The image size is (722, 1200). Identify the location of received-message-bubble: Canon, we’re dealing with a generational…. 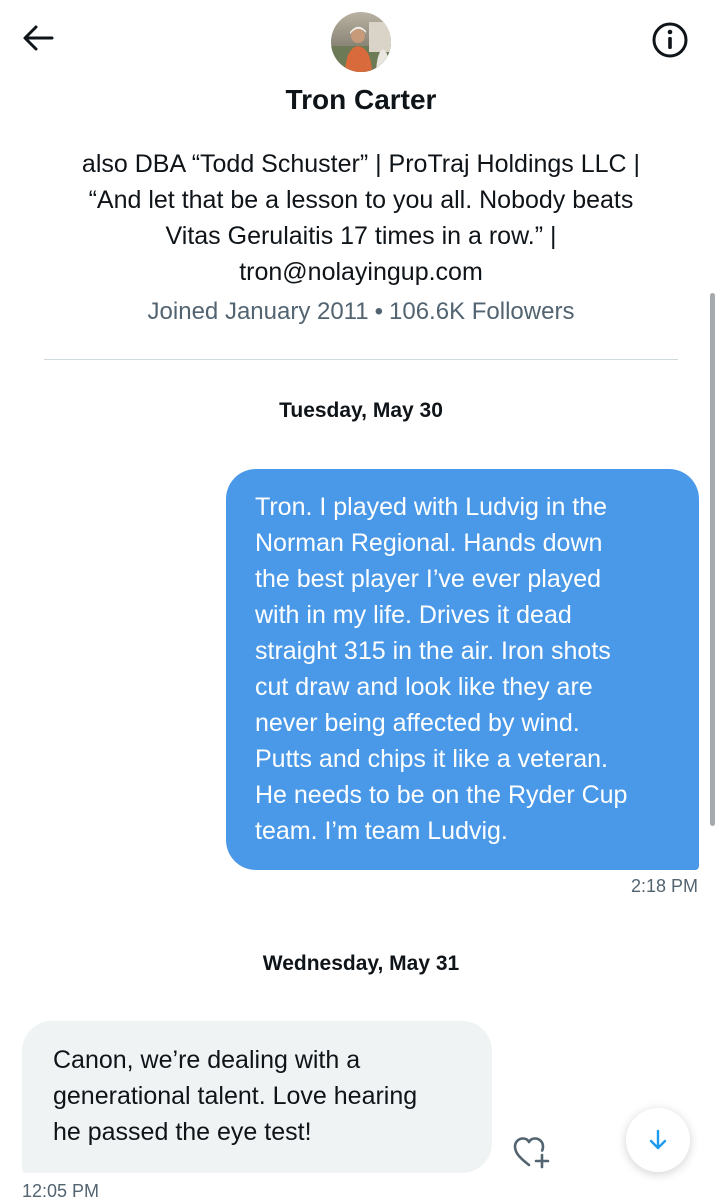
(257, 1097).